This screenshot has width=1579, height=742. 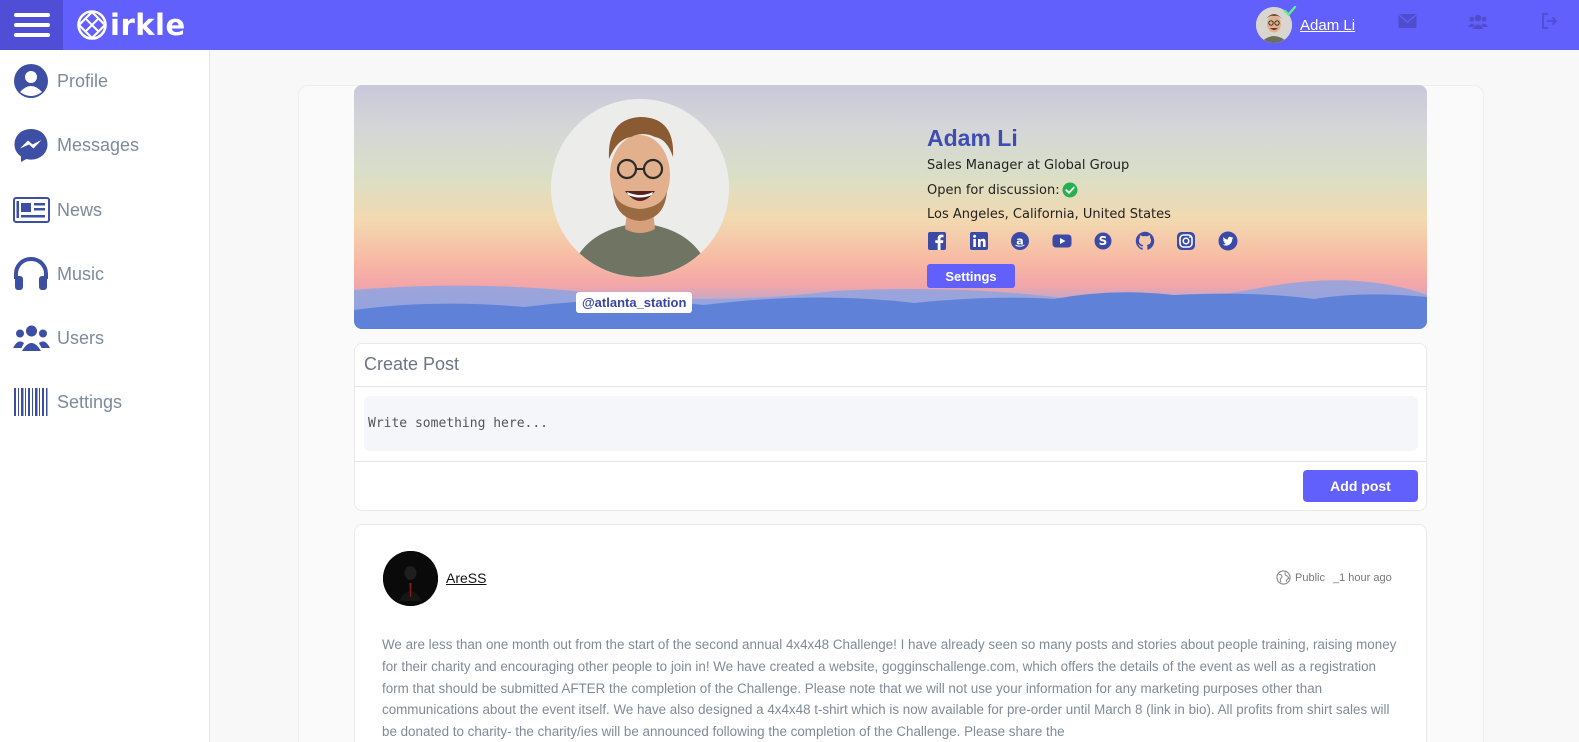 I want to click on messenger-icon, so click(x=31, y=145).